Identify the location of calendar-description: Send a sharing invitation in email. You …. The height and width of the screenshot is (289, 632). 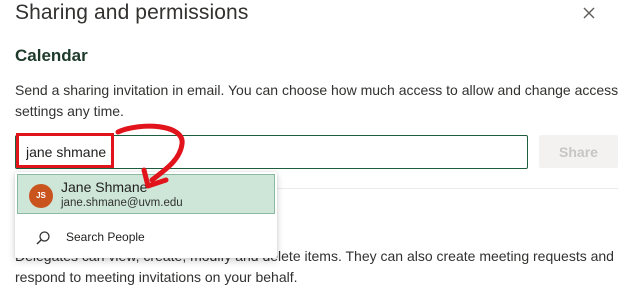
(317, 100).